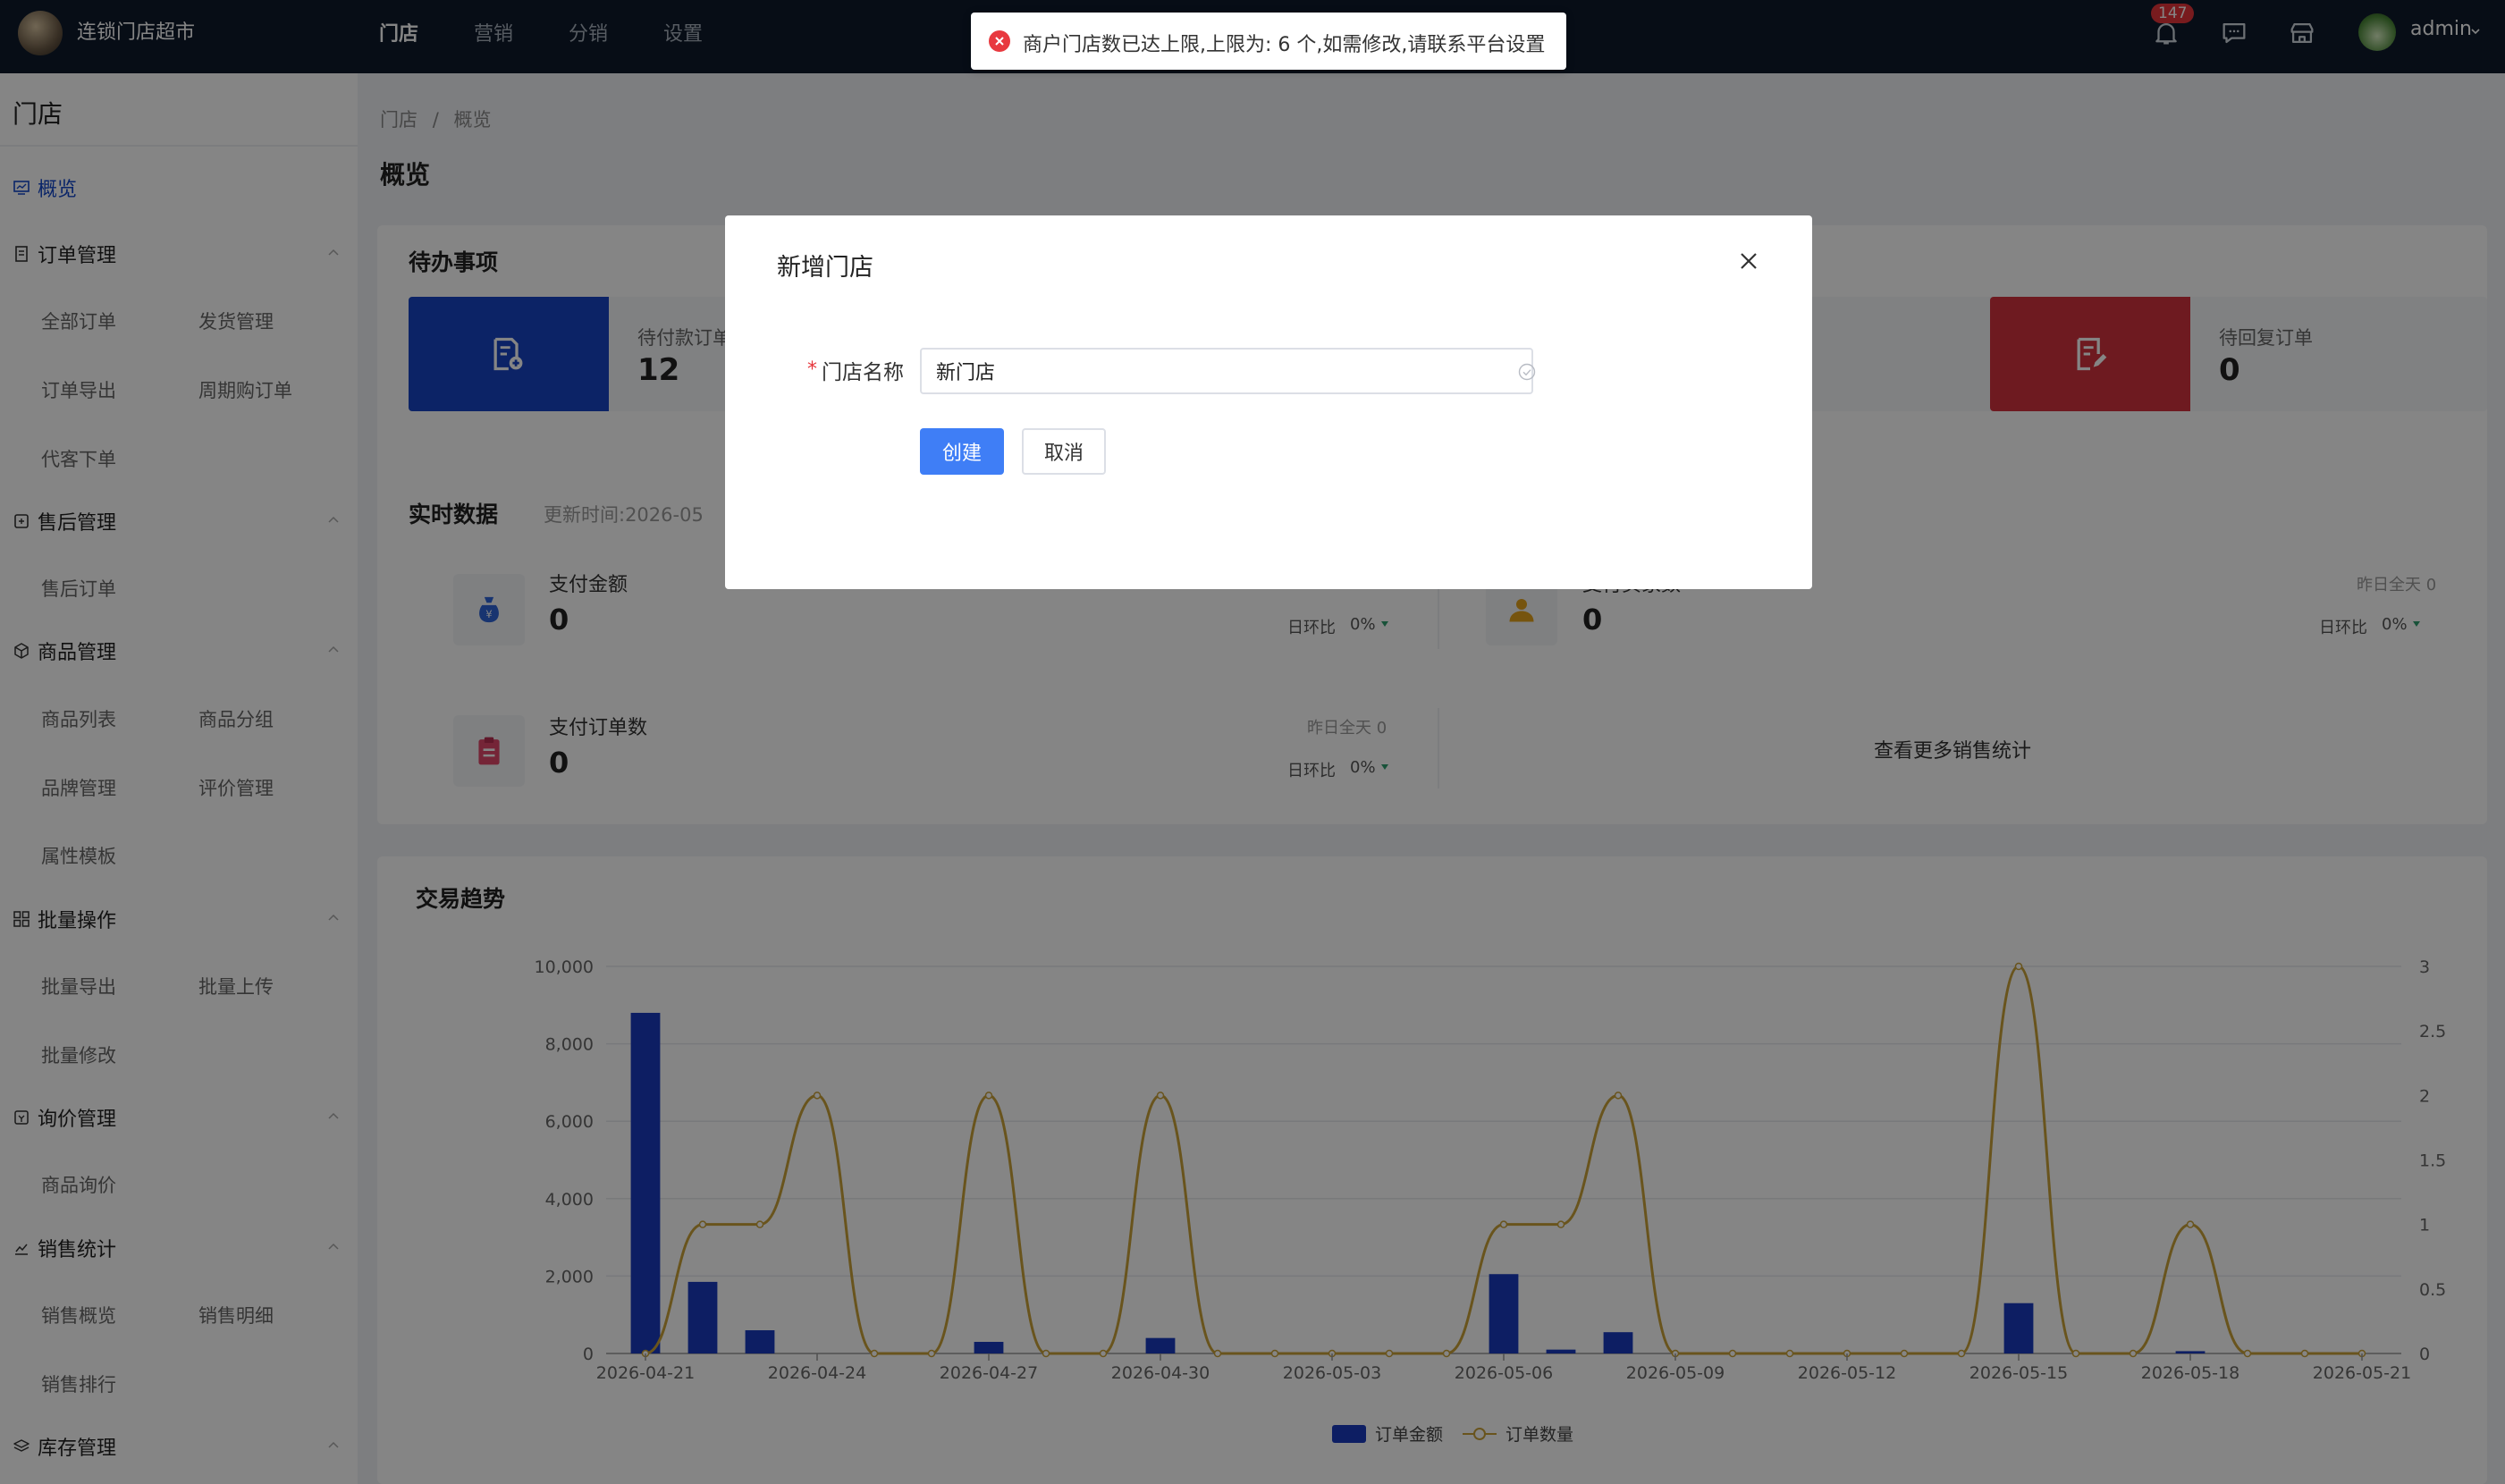  What do you see at coordinates (962, 451) in the screenshot?
I see `create-button: 创建` at bounding box center [962, 451].